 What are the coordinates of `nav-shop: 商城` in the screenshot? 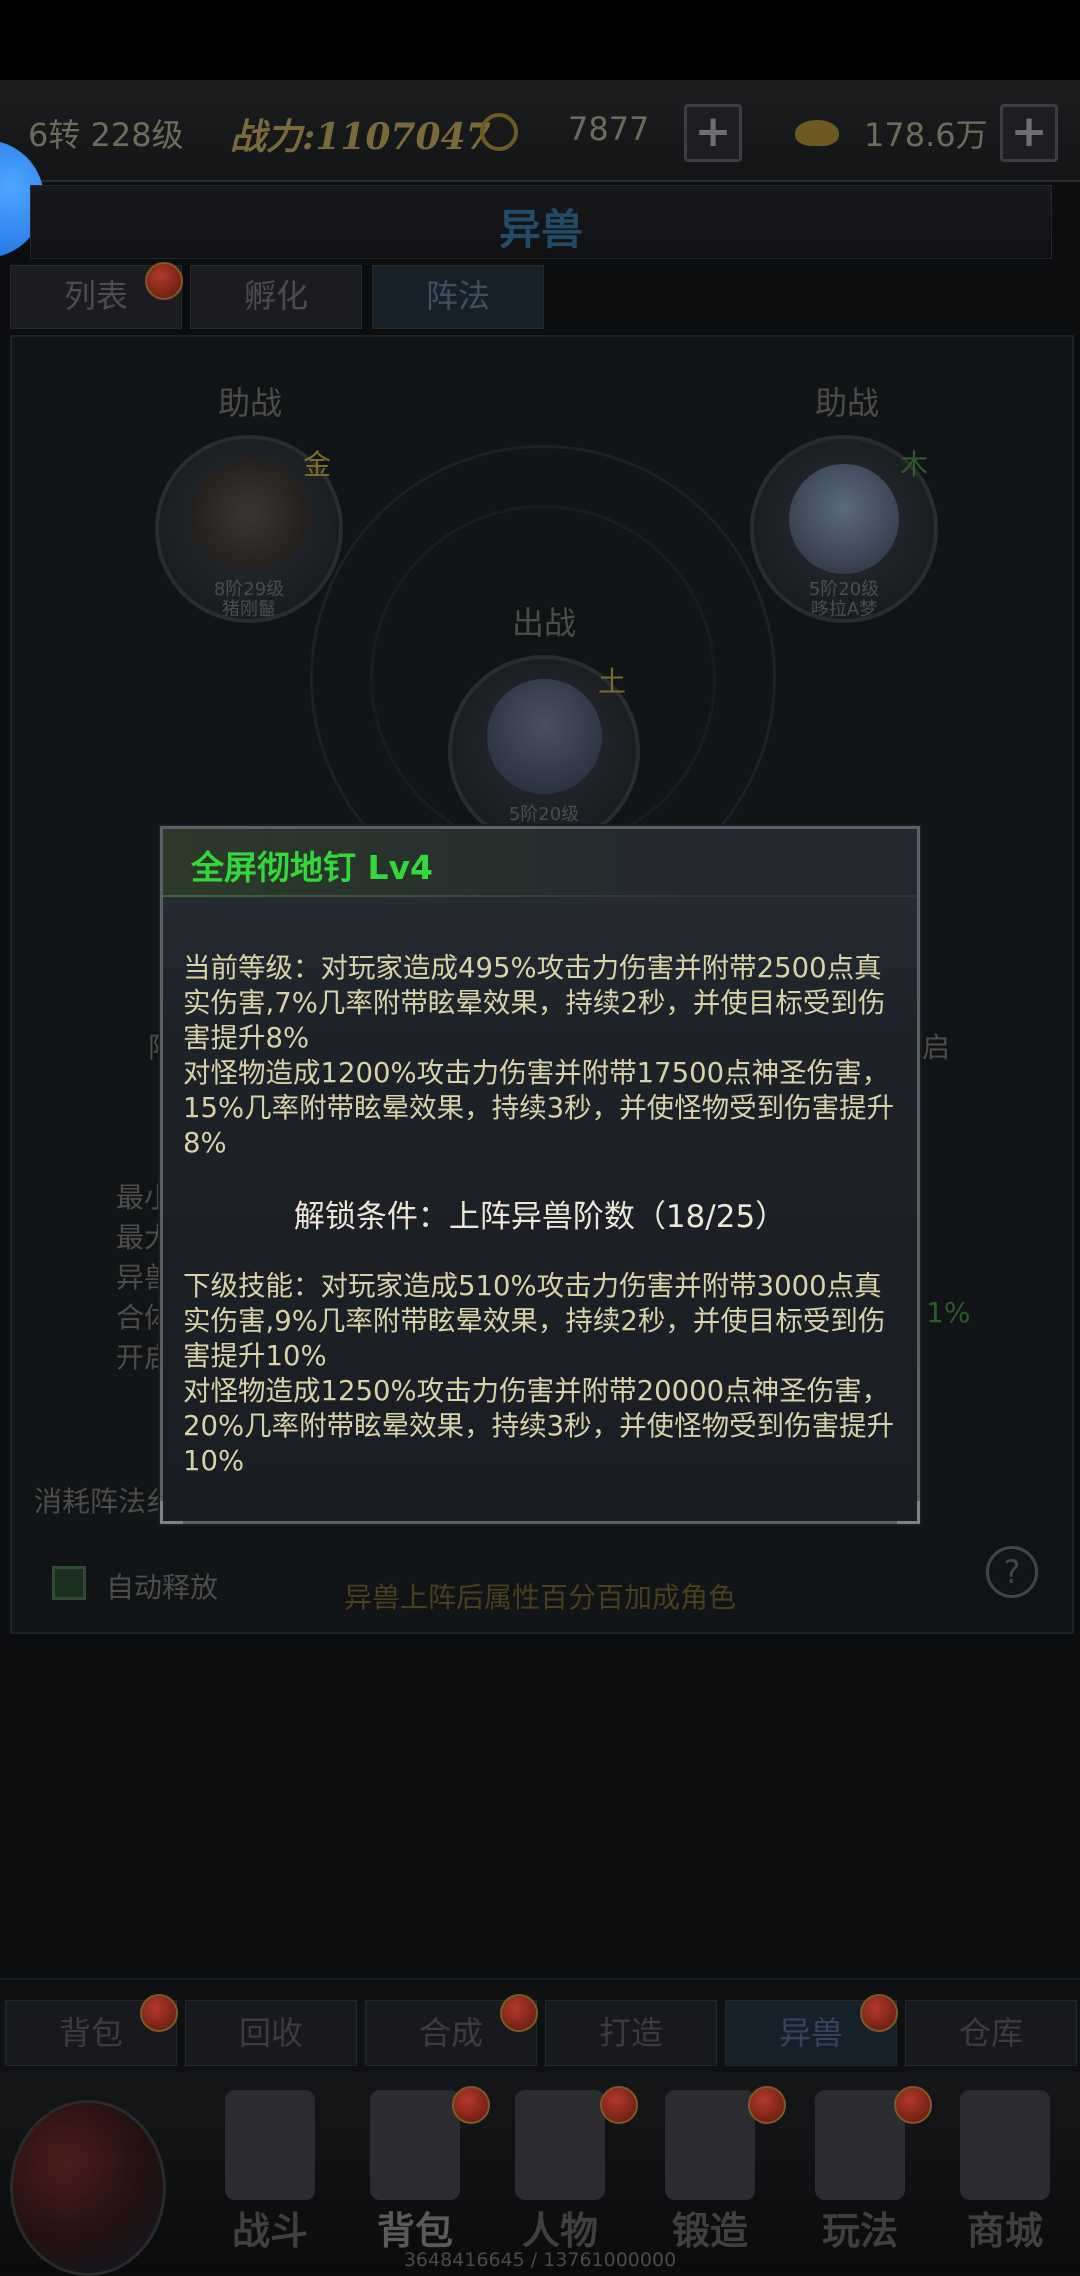 It's located at (1005, 2175).